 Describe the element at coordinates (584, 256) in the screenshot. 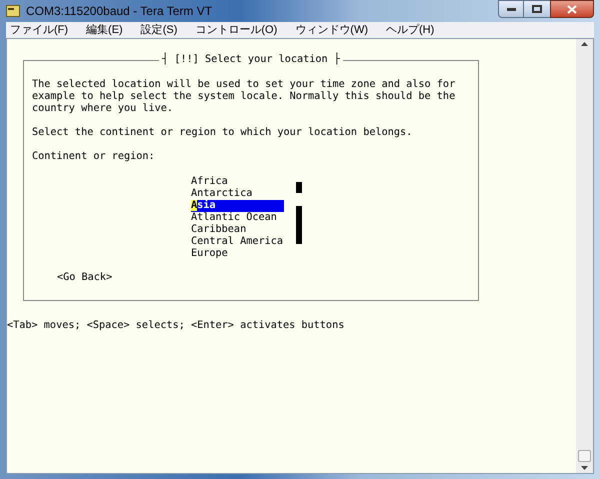

I see `scrollbar` at that location.